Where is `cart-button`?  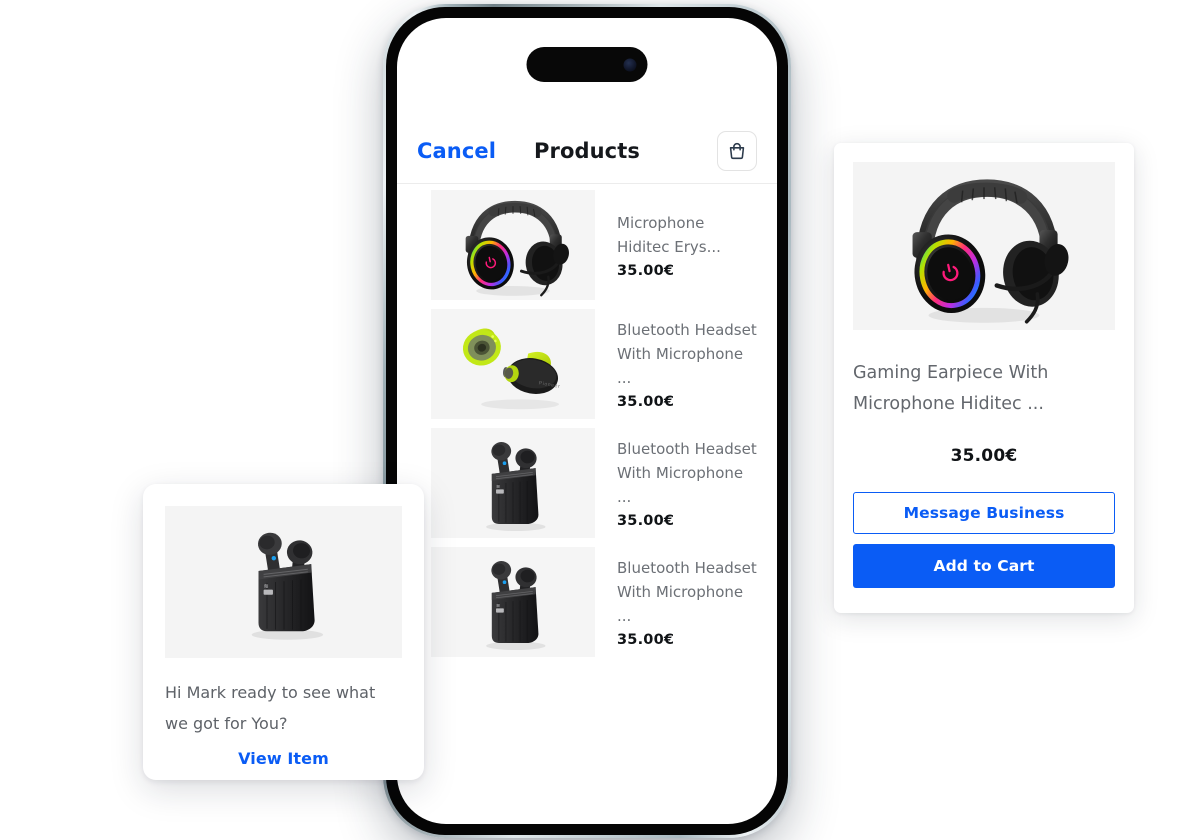 cart-button is located at coordinates (737, 150).